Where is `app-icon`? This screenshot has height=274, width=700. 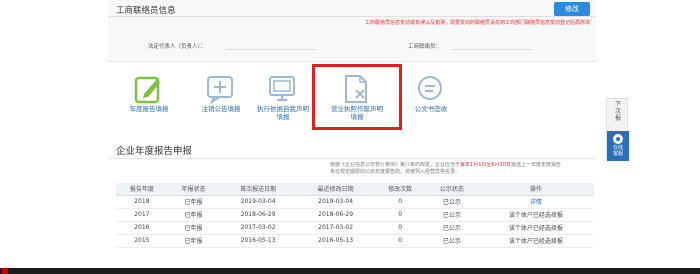 app-icon is located at coordinates (5, 271).